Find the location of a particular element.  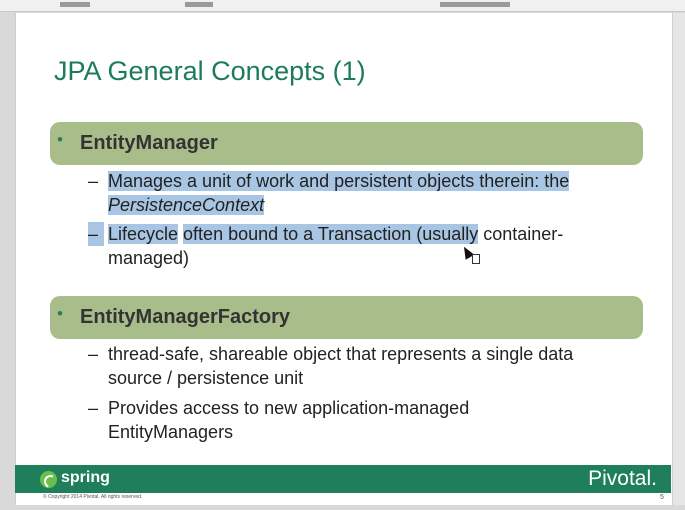

list-item-text: PersistenceContext is located at coordinates (186, 205).